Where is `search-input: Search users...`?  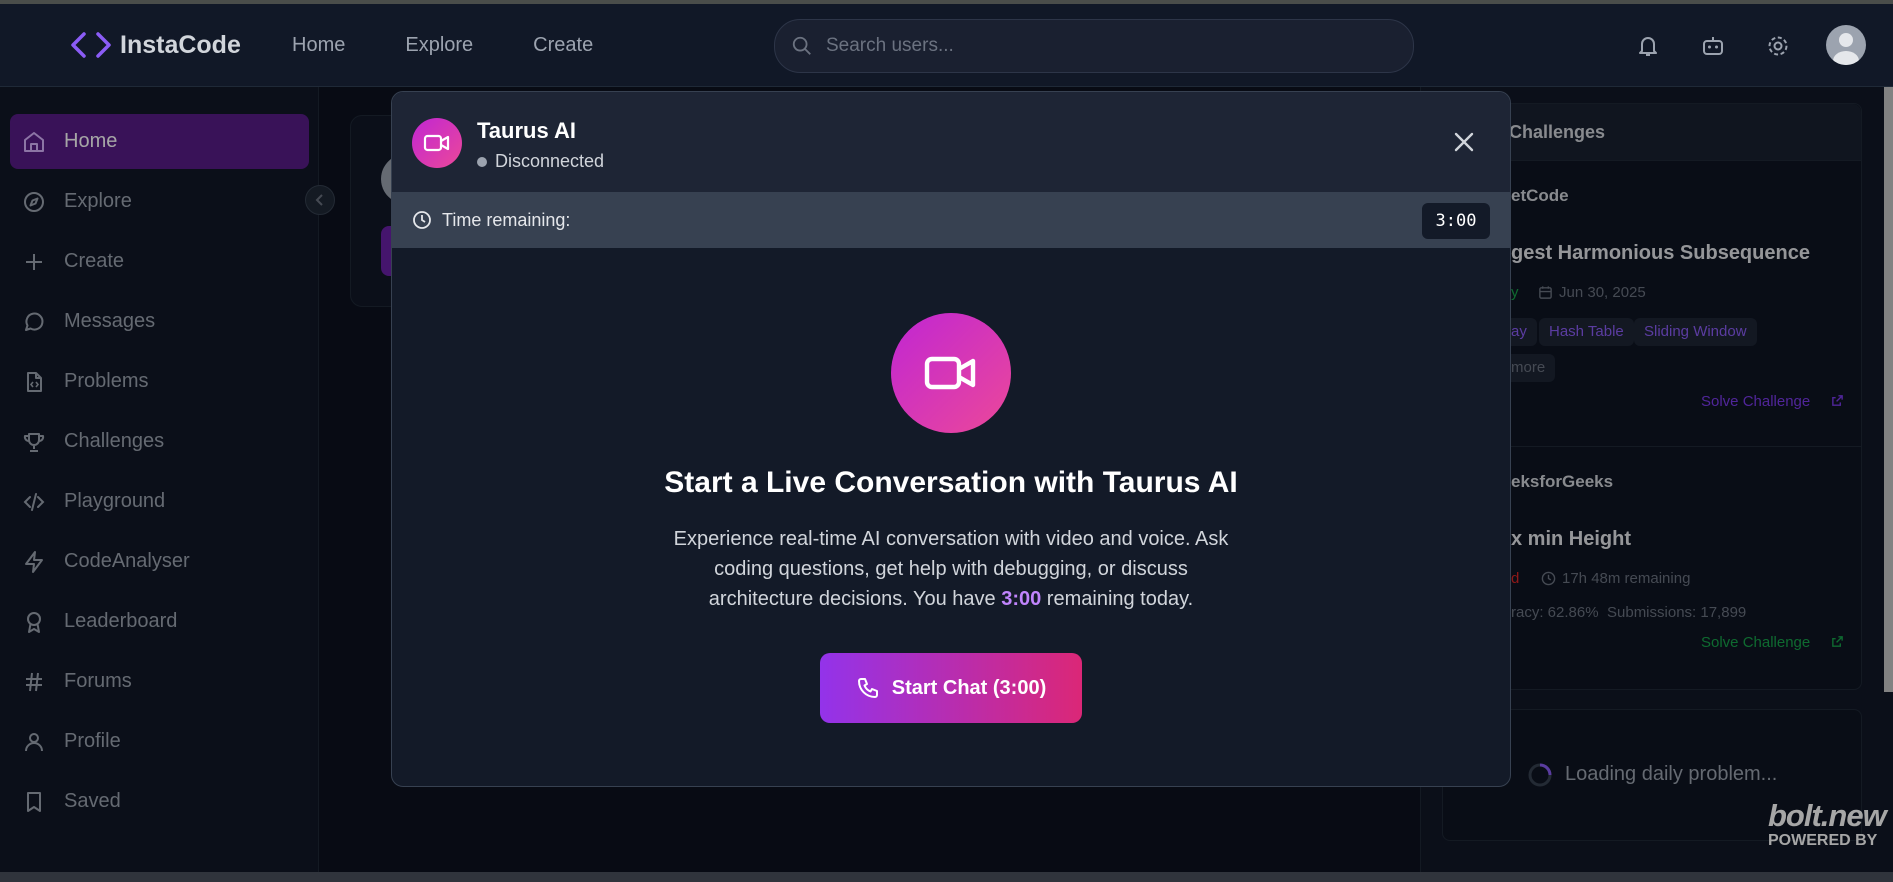
search-input: Search users... is located at coordinates (1094, 46).